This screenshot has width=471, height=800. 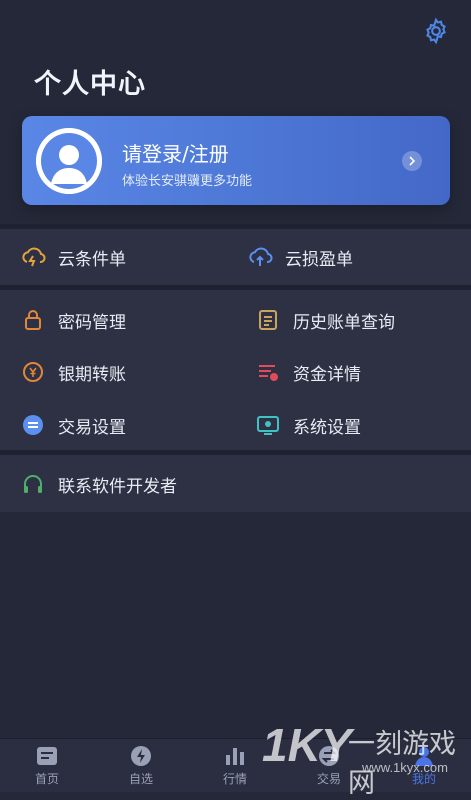 I want to click on tab-label: 首页, so click(x=46, y=778).